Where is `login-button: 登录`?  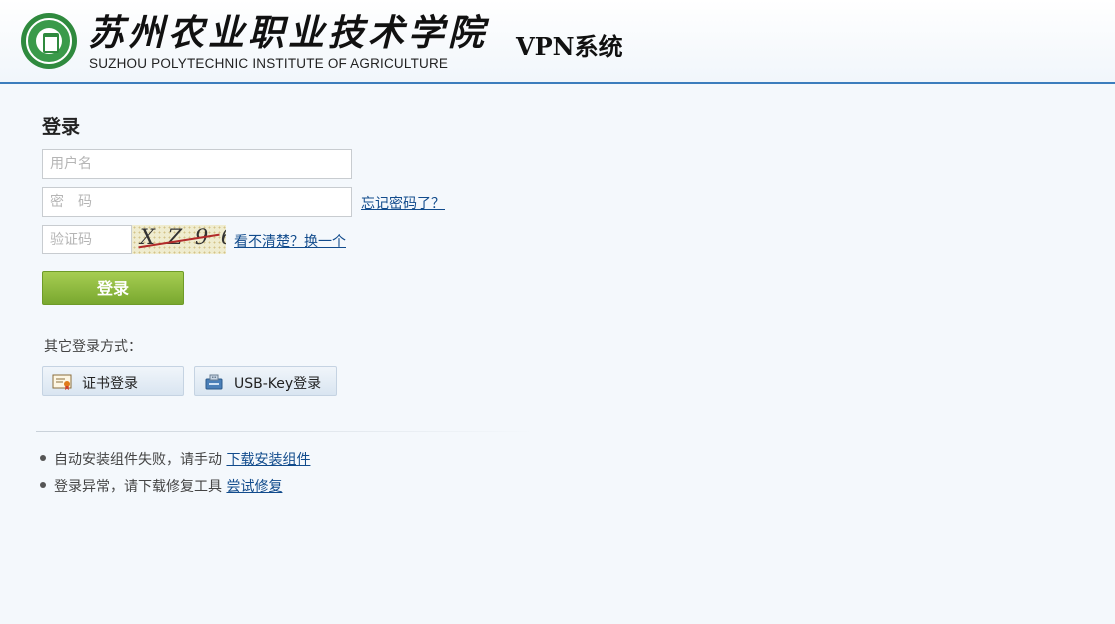
login-button: 登录 is located at coordinates (113, 288).